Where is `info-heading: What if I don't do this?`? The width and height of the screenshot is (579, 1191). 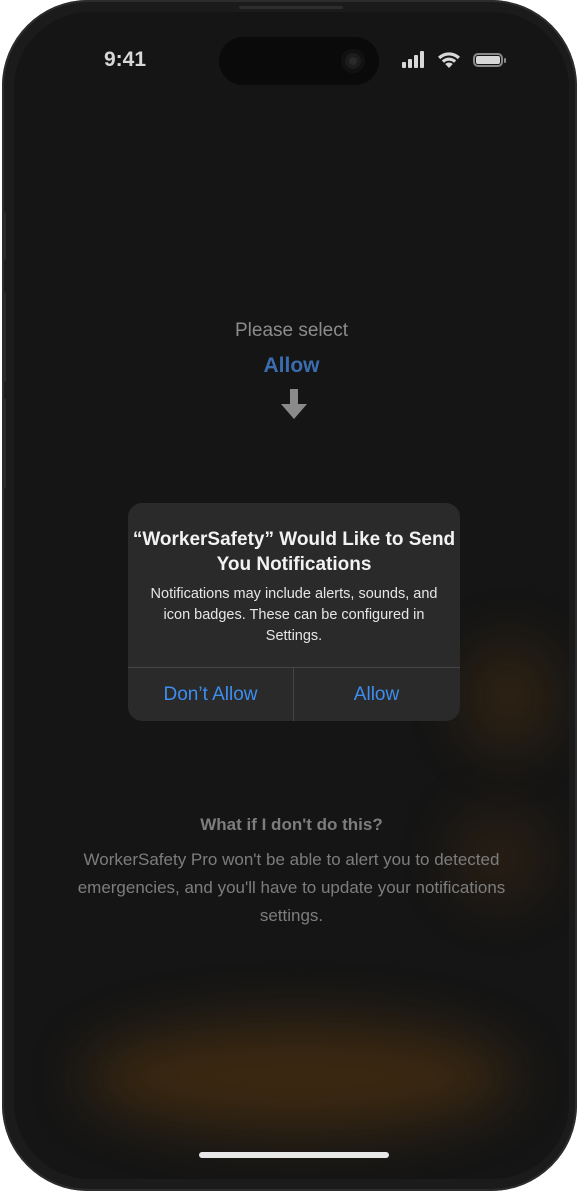
info-heading: What if I don't do this? is located at coordinates (291, 824).